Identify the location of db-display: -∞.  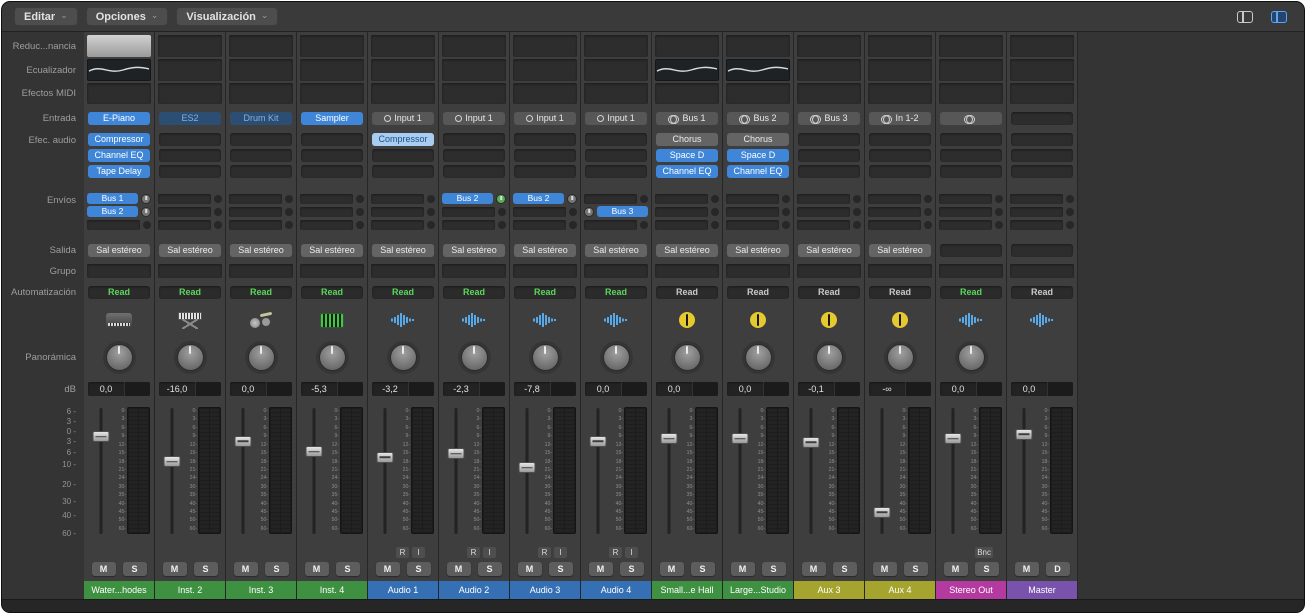
(900, 389).